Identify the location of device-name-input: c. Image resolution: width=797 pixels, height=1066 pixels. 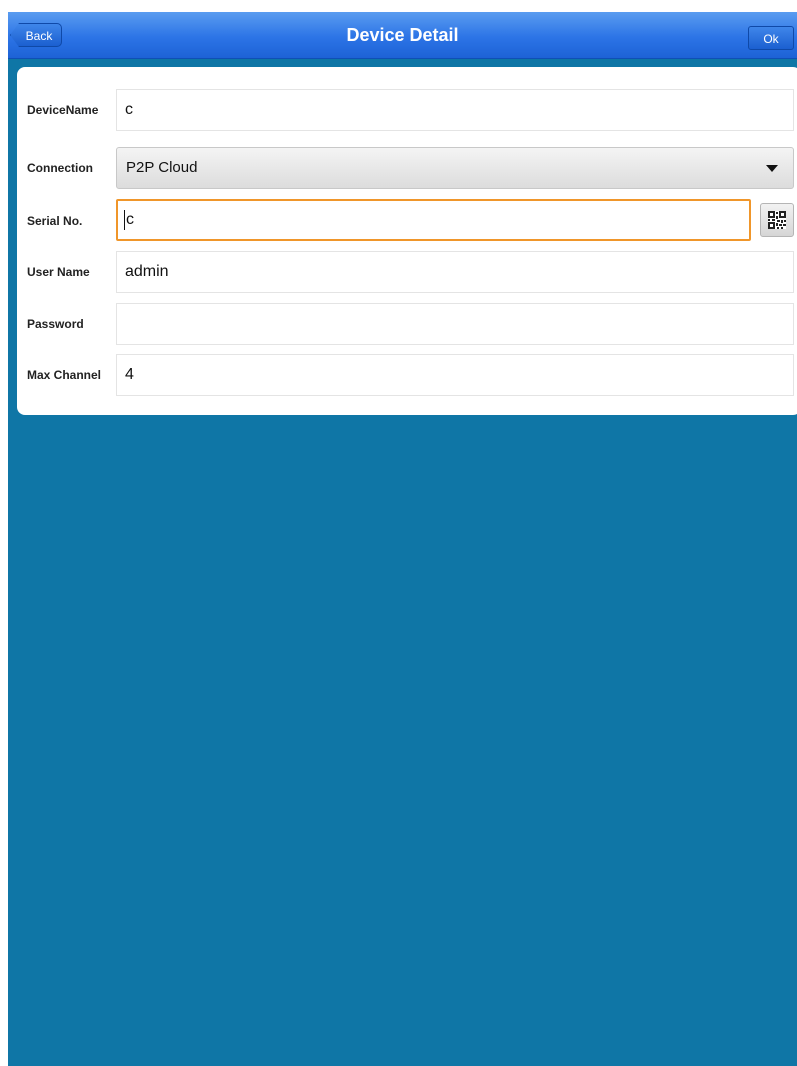
(455, 110).